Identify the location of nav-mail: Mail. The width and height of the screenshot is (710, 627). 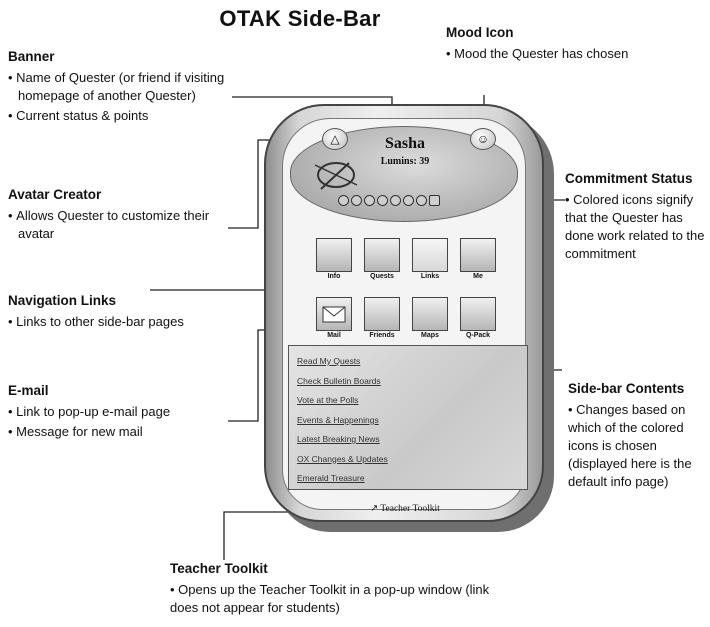
(334, 318).